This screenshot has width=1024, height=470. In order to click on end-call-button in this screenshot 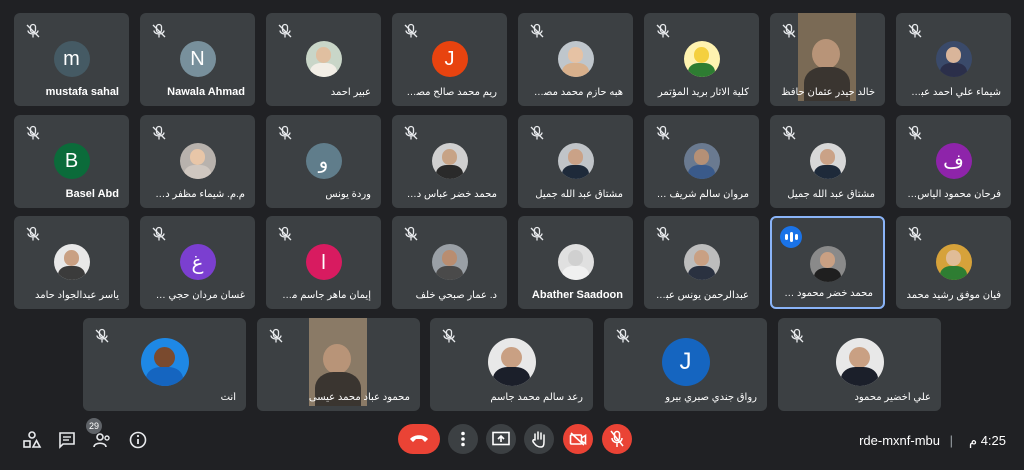, I will do `click(419, 439)`.